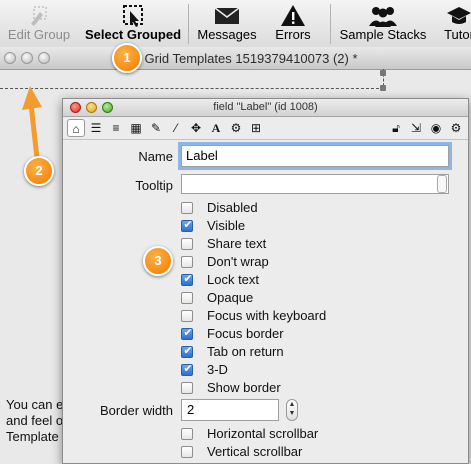  What do you see at coordinates (293, 15) in the screenshot?
I see `warning-icon` at bounding box center [293, 15].